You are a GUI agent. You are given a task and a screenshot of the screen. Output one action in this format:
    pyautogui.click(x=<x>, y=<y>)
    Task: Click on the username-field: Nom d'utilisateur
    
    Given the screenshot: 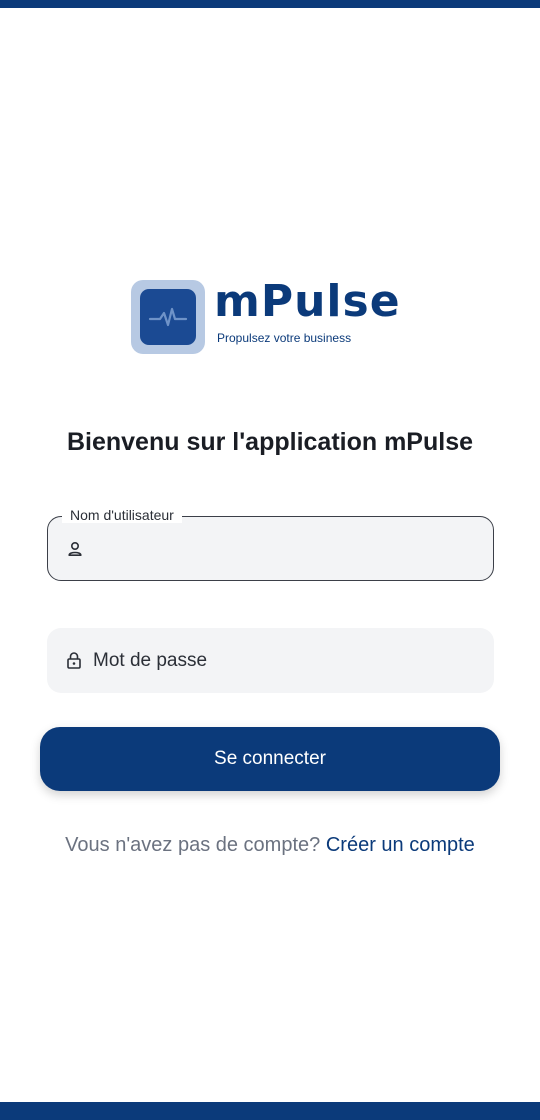 What is the action you would take?
    pyautogui.click(x=270, y=544)
    